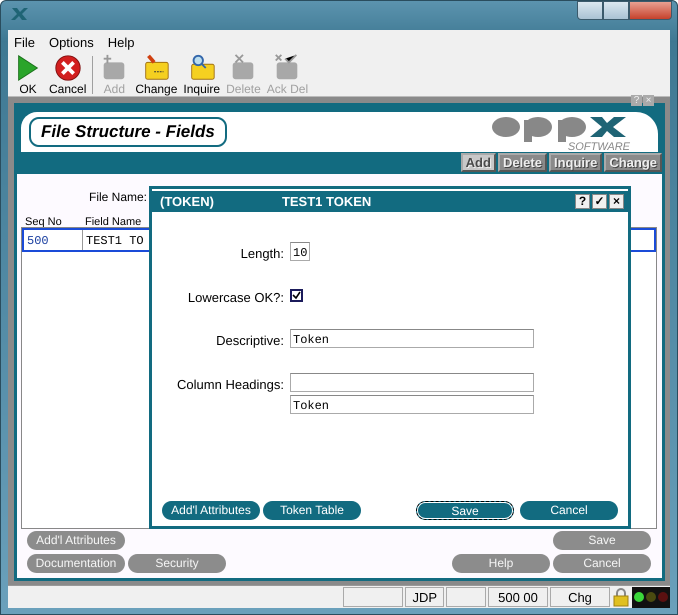 The image size is (678, 615). Describe the element at coordinates (518, 597) in the screenshot. I see `status-field: 500 00` at that location.